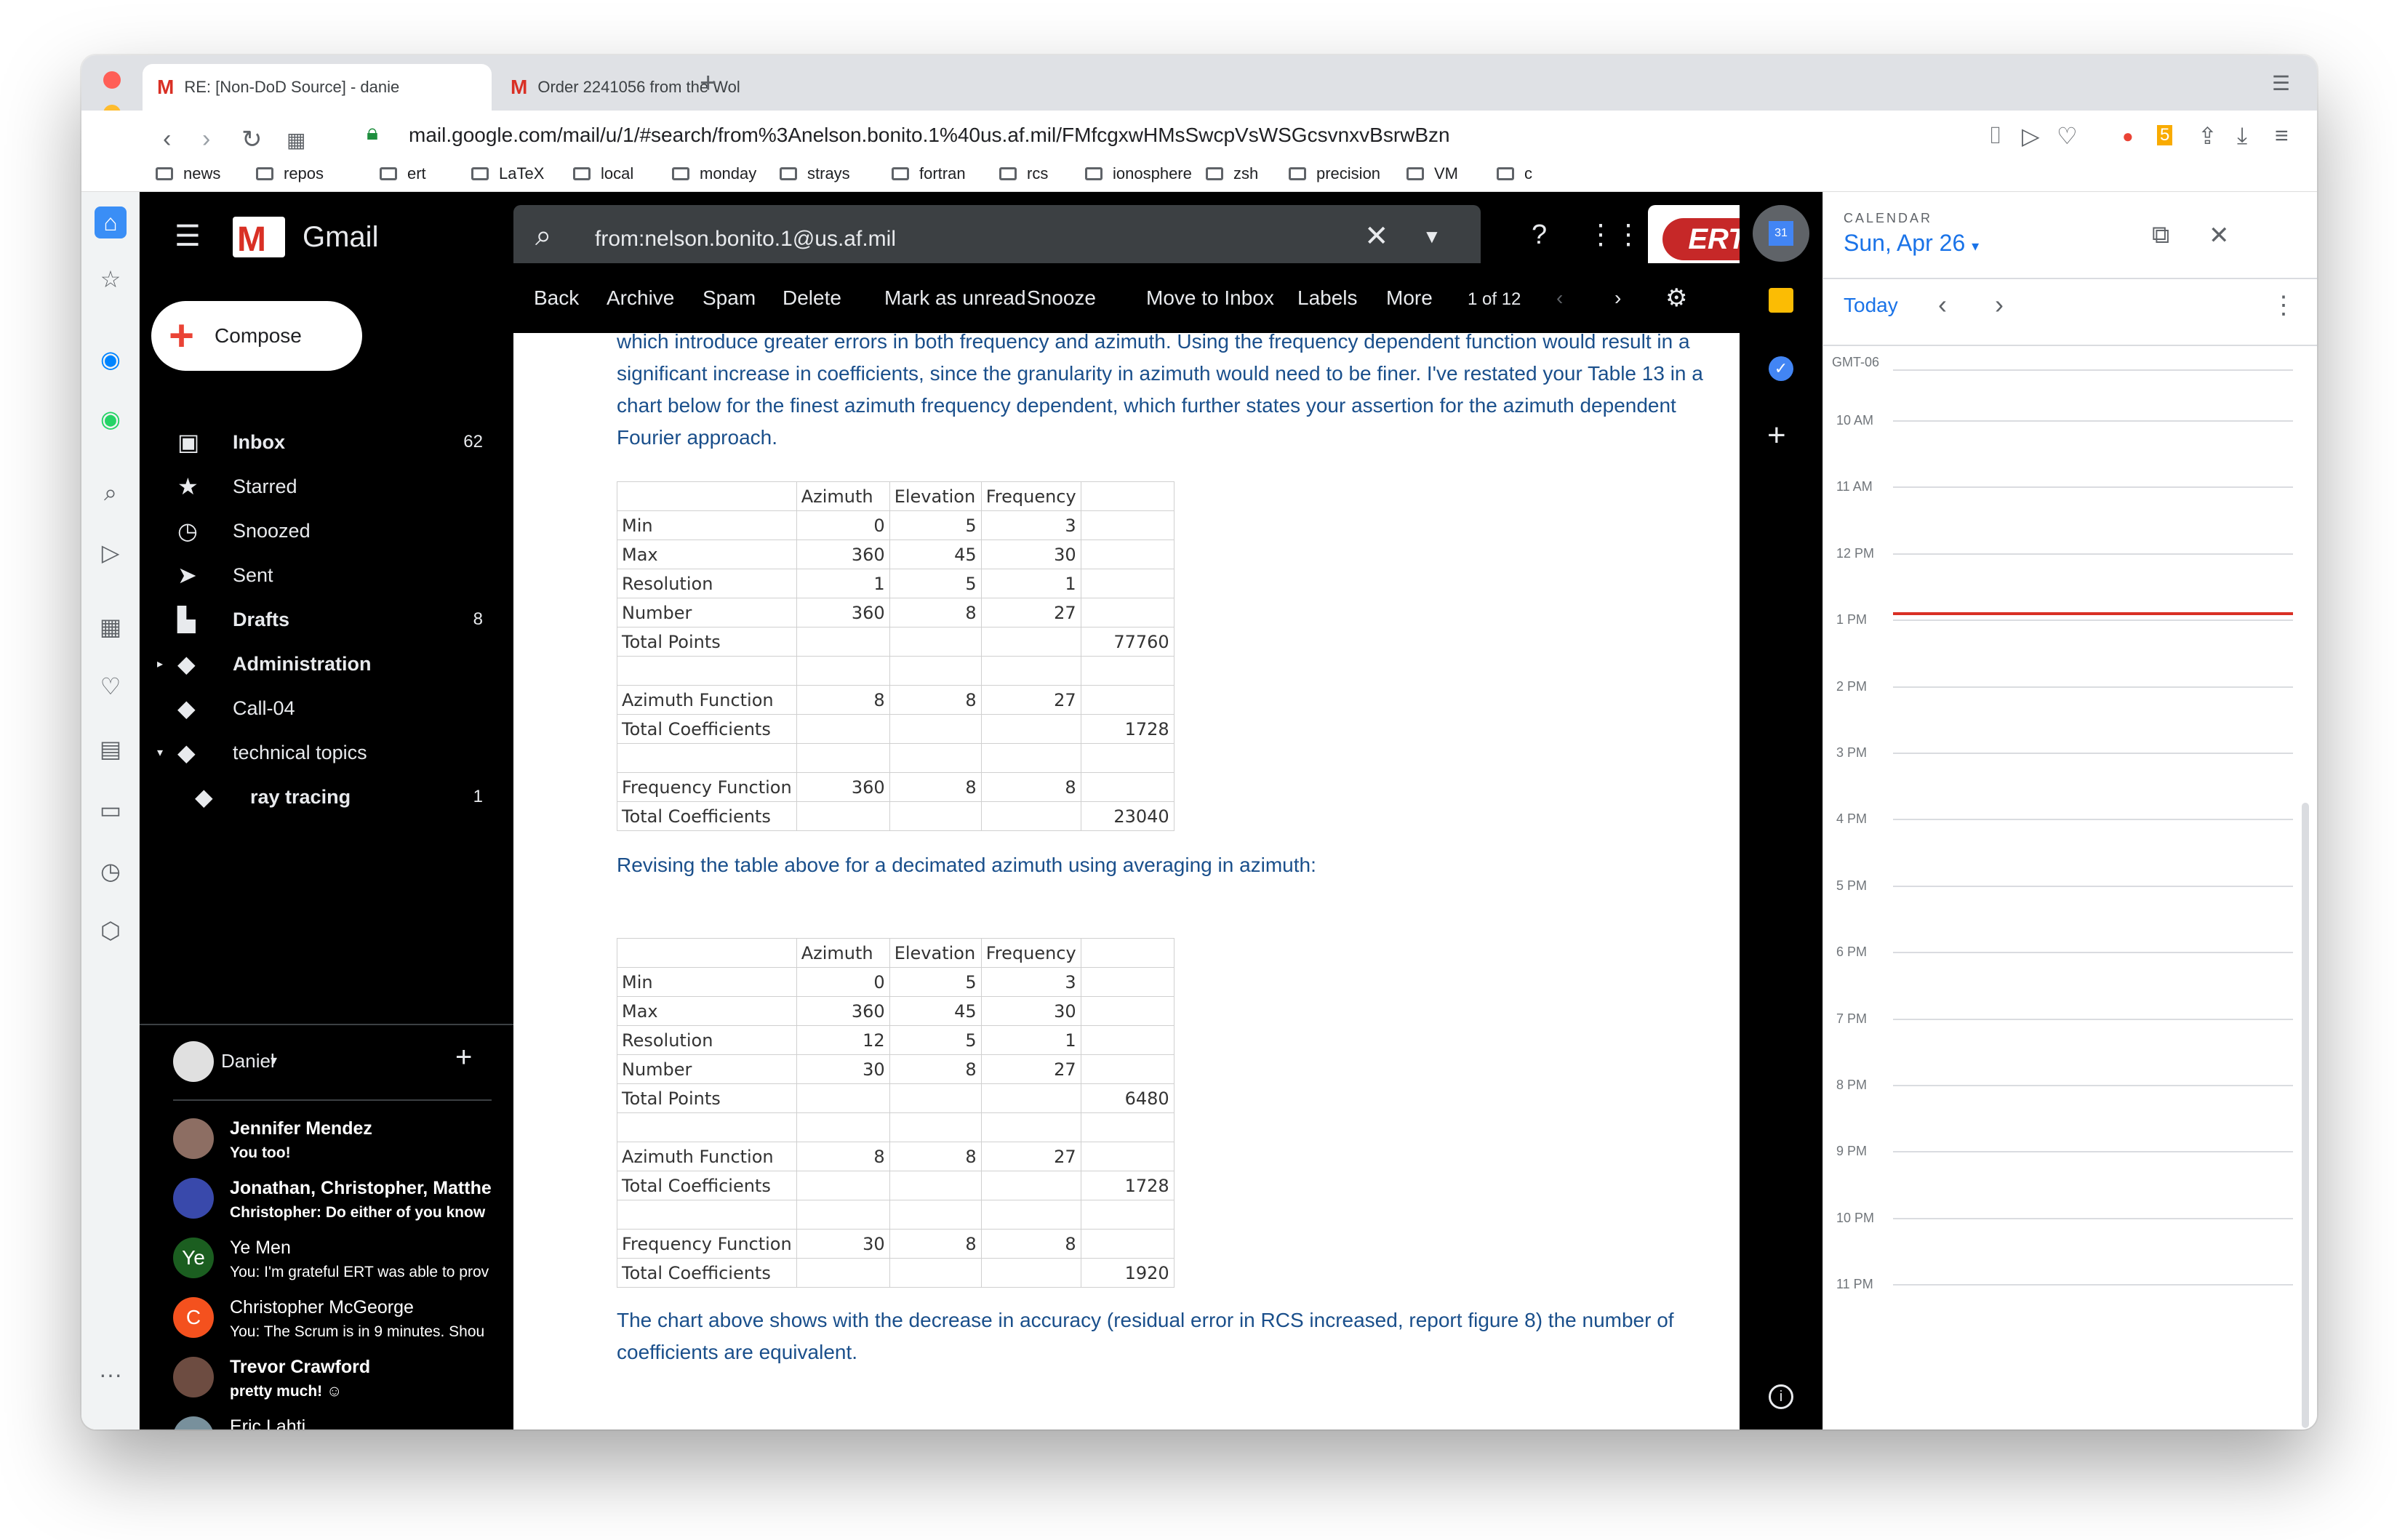 The image size is (2397, 1540). Describe the element at coordinates (206, 139) in the screenshot. I see `forward-nav-icon: ›` at that location.